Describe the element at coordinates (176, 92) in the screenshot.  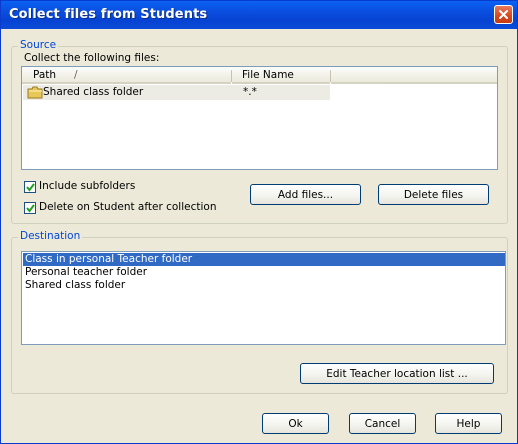
I see `table-row: Shared class folder *.*` at that location.